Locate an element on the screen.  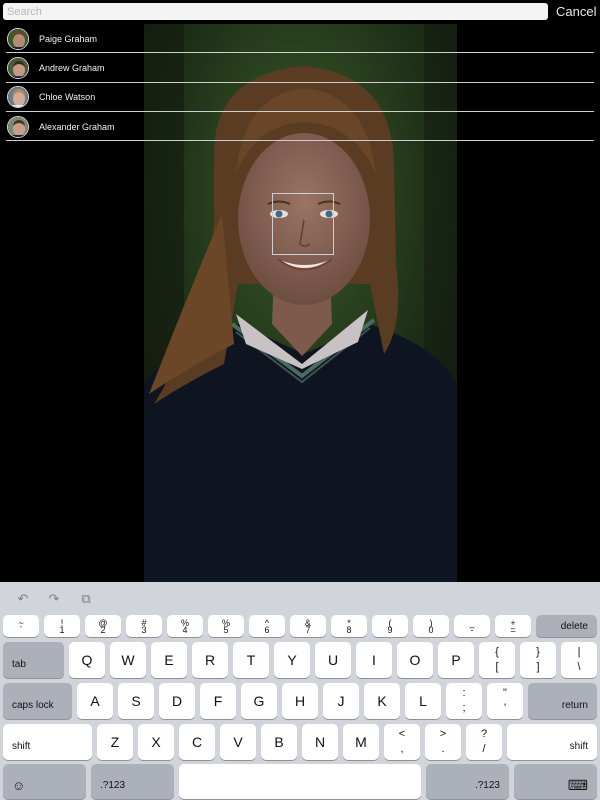
key-z: Z is located at coordinates (115, 742).